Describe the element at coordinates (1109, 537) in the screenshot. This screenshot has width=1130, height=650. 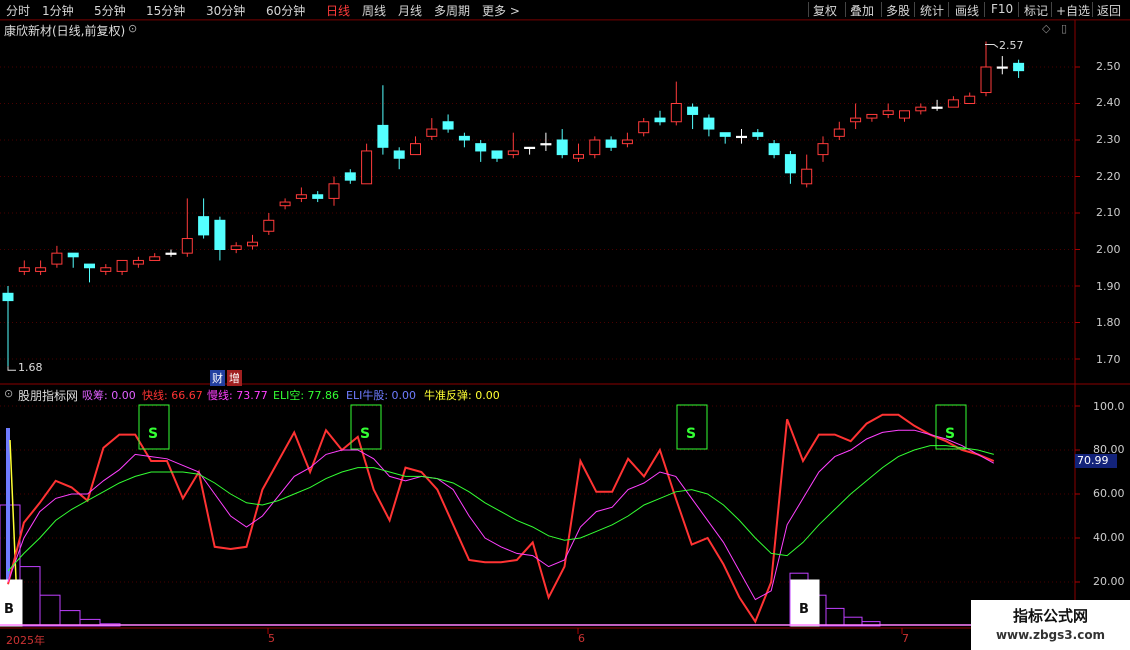
I see `indicator-axis-label: 40.00` at that location.